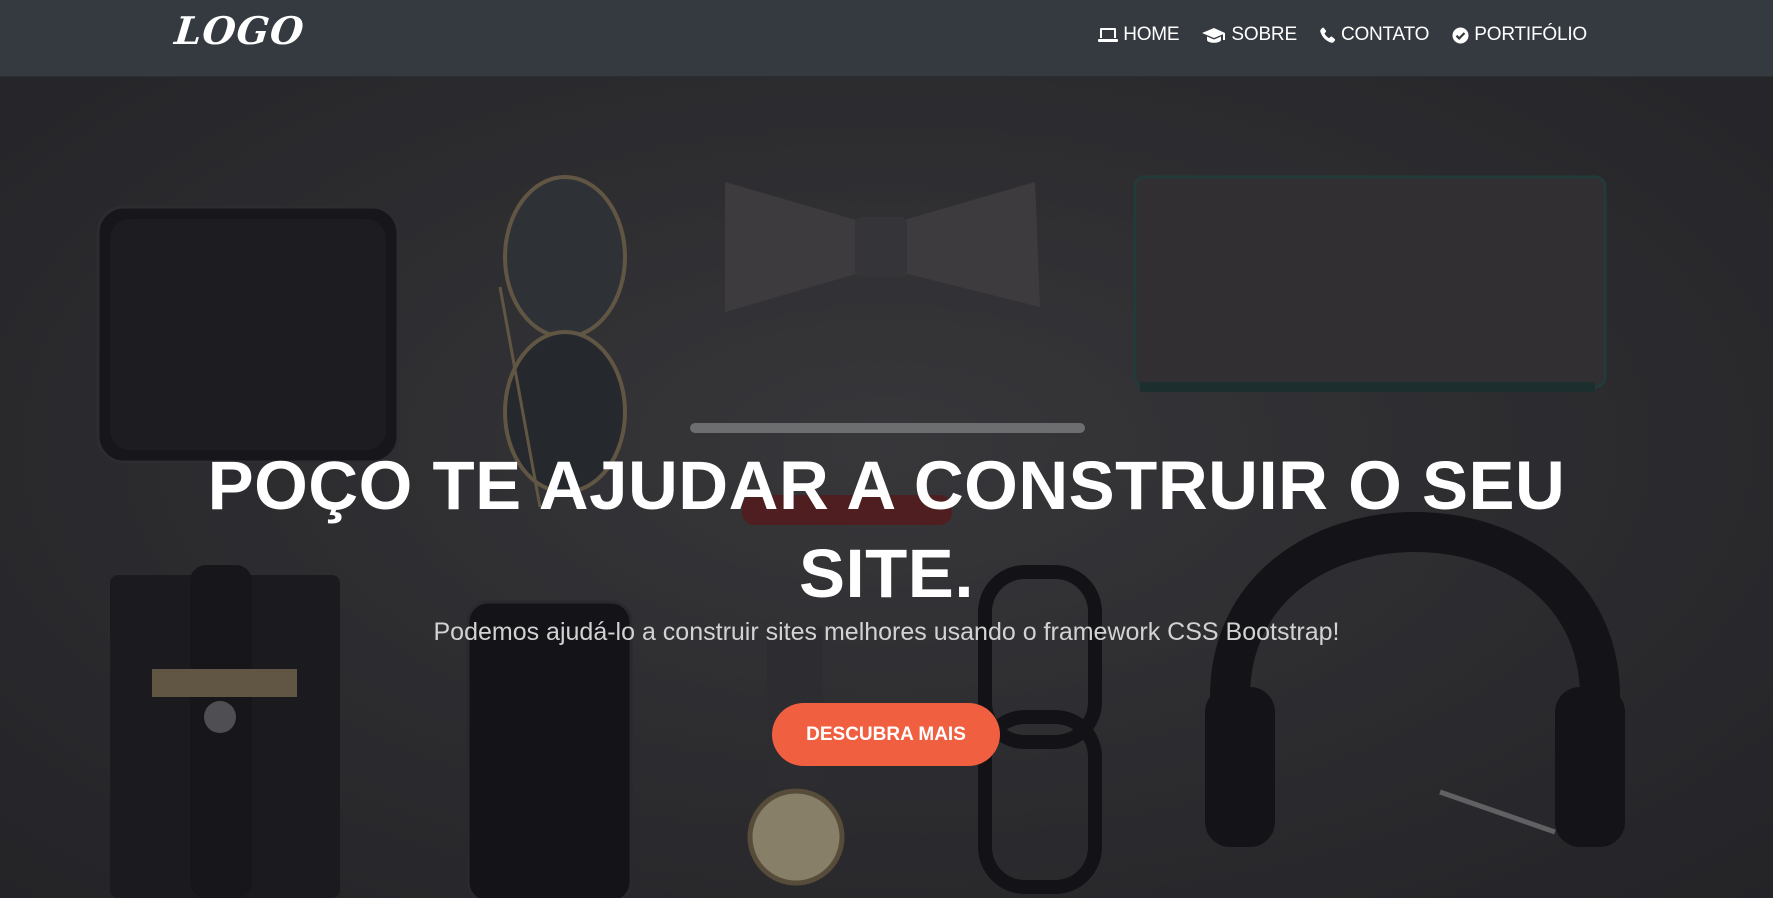  I want to click on nav-item-label: HOME, so click(1151, 34).